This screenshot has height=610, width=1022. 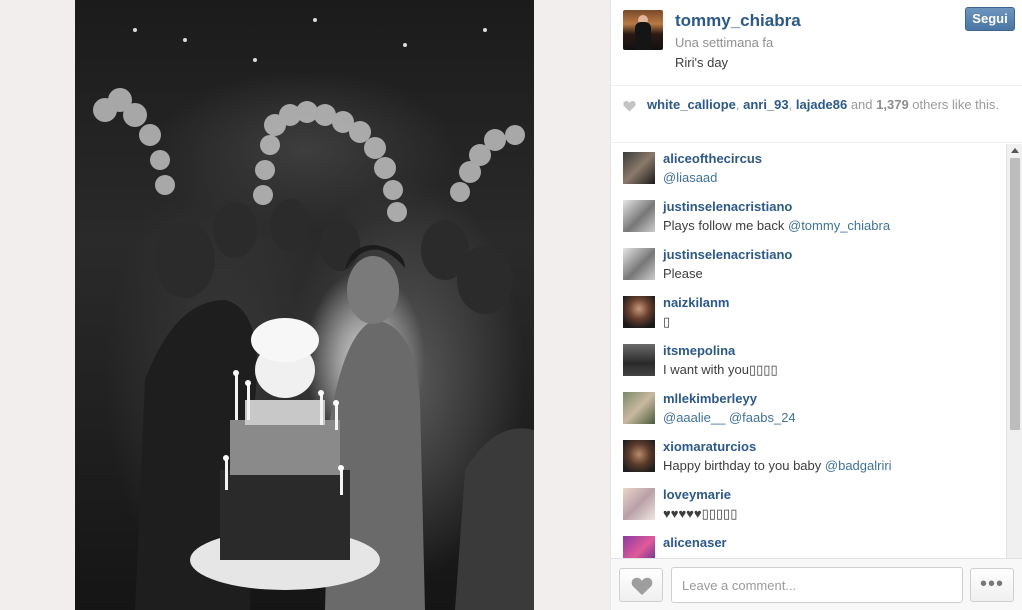 I want to click on commenter-username: aliceofthecircus, so click(x=712, y=158).